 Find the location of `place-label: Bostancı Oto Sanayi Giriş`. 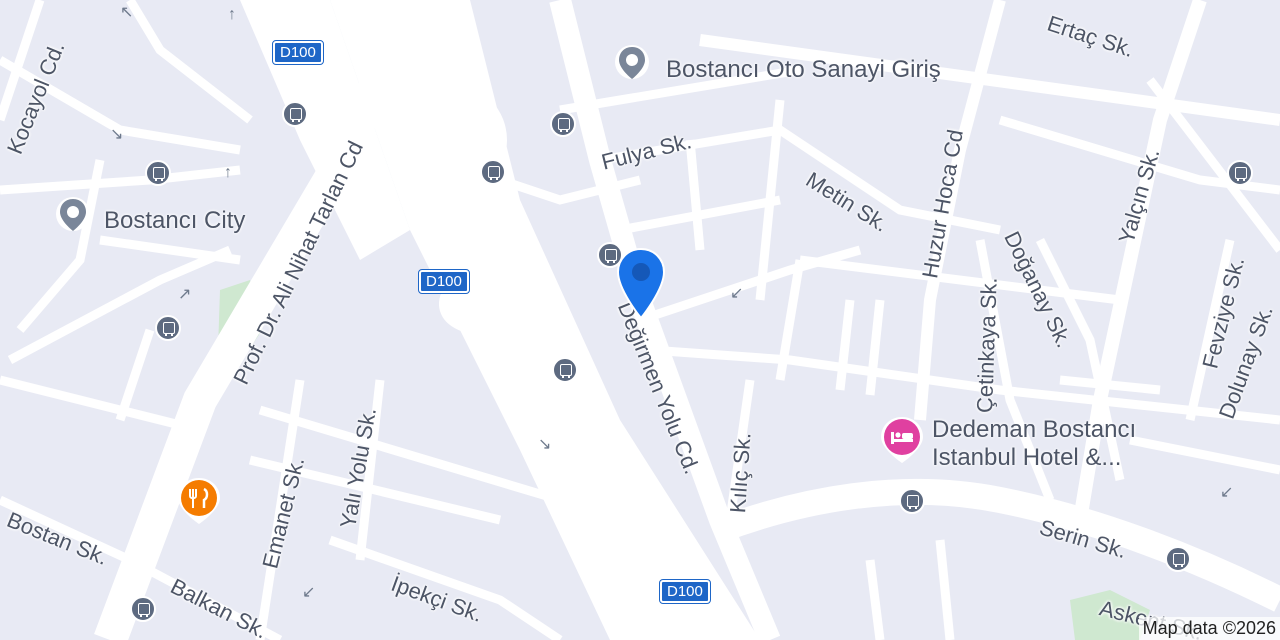

place-label: Bostancı Oto Sanayi Giriş is located at coordinates (803, 70).